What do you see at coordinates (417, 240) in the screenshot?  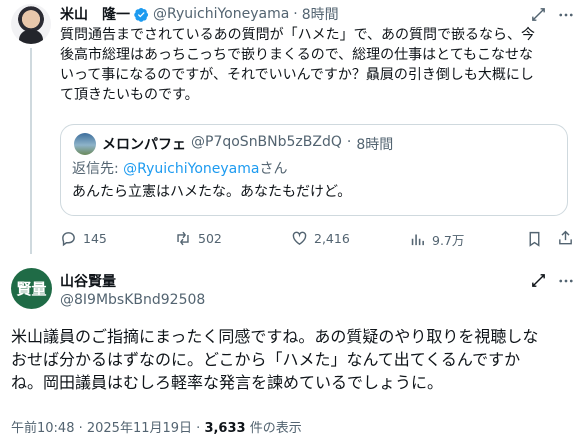 I see `views-icon` at bounding box center [417, 240].